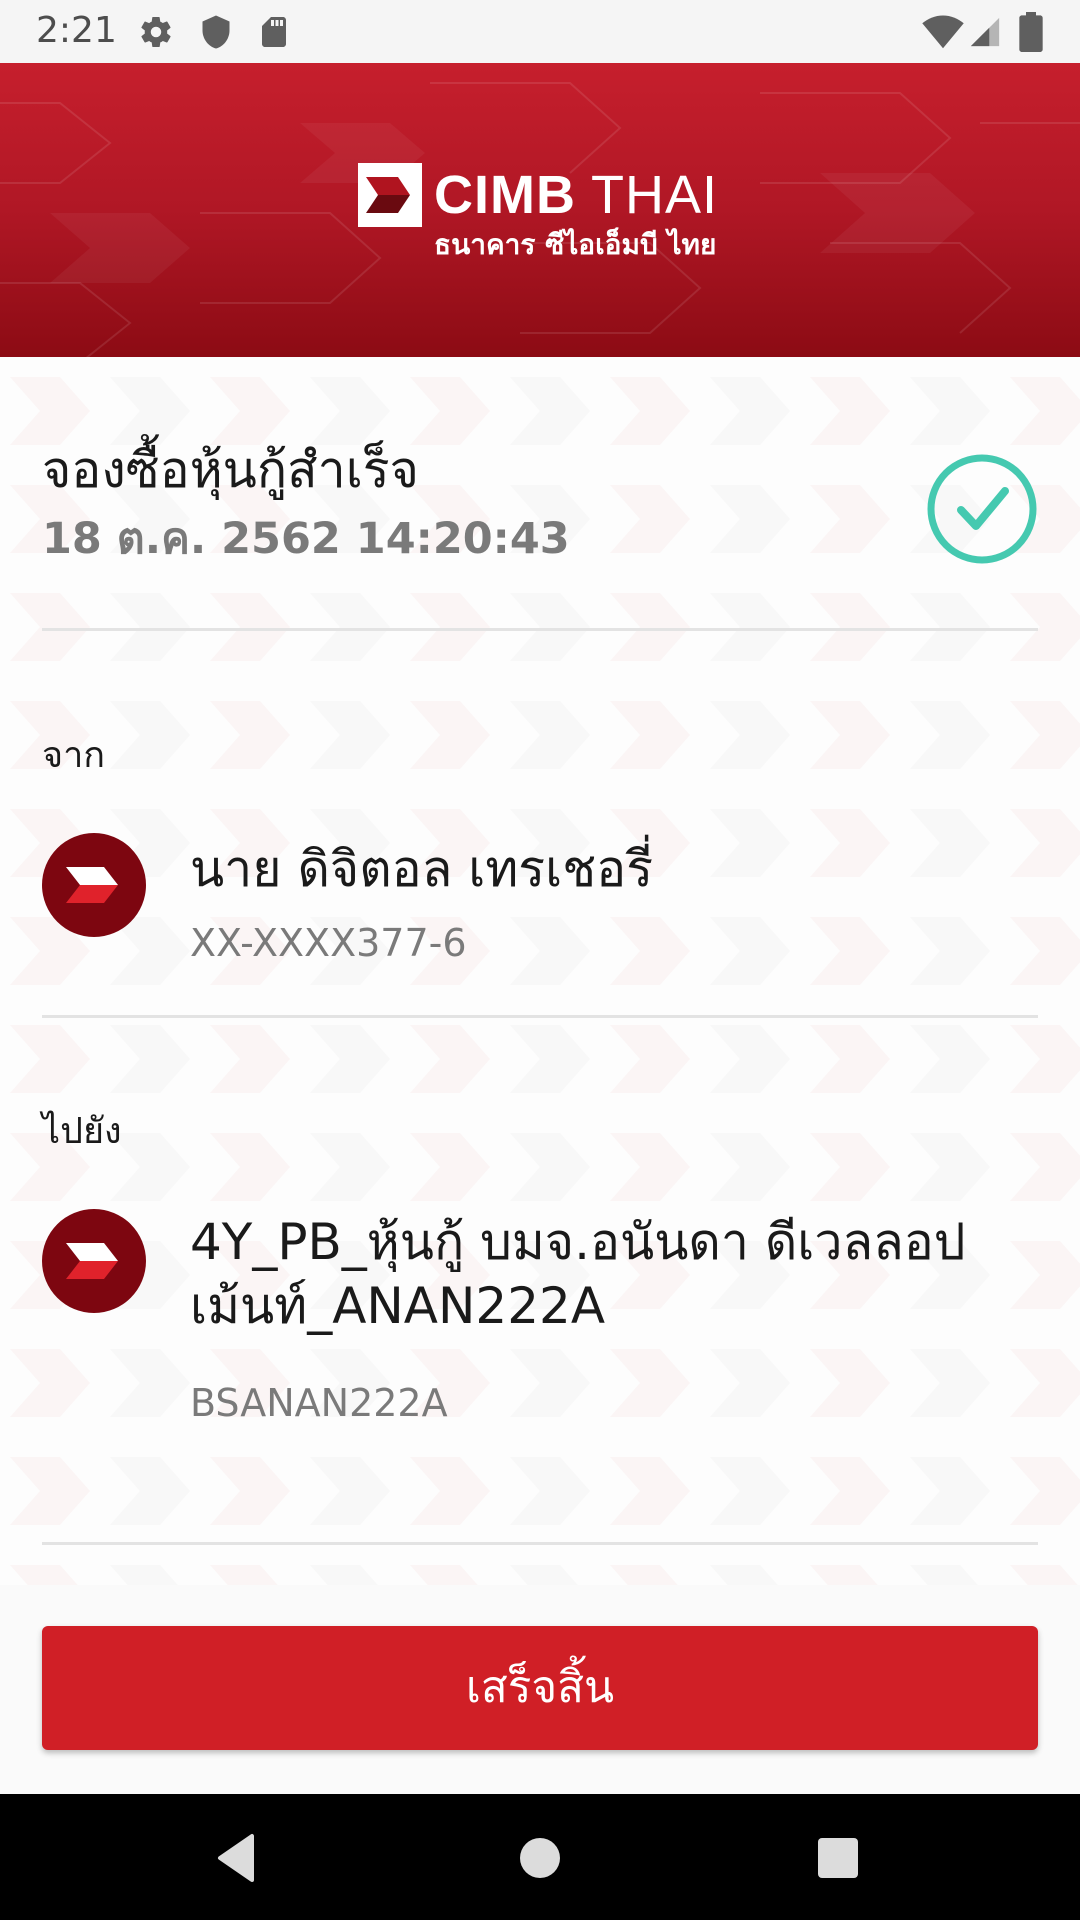 The image size is (1080, 1920). What do you see at coordinates (156, 32) in the screenshot?
I see `settings-icon` at bounding box center [156, 32].